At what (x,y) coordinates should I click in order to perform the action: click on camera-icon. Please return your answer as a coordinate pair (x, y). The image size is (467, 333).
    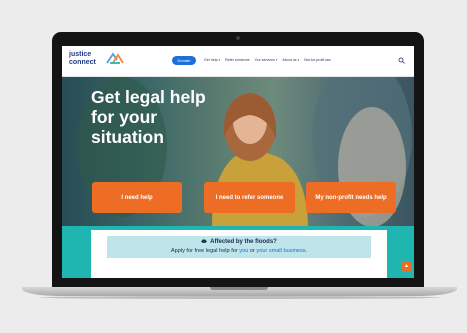
    Looking at the image, I should click on (238, 38).